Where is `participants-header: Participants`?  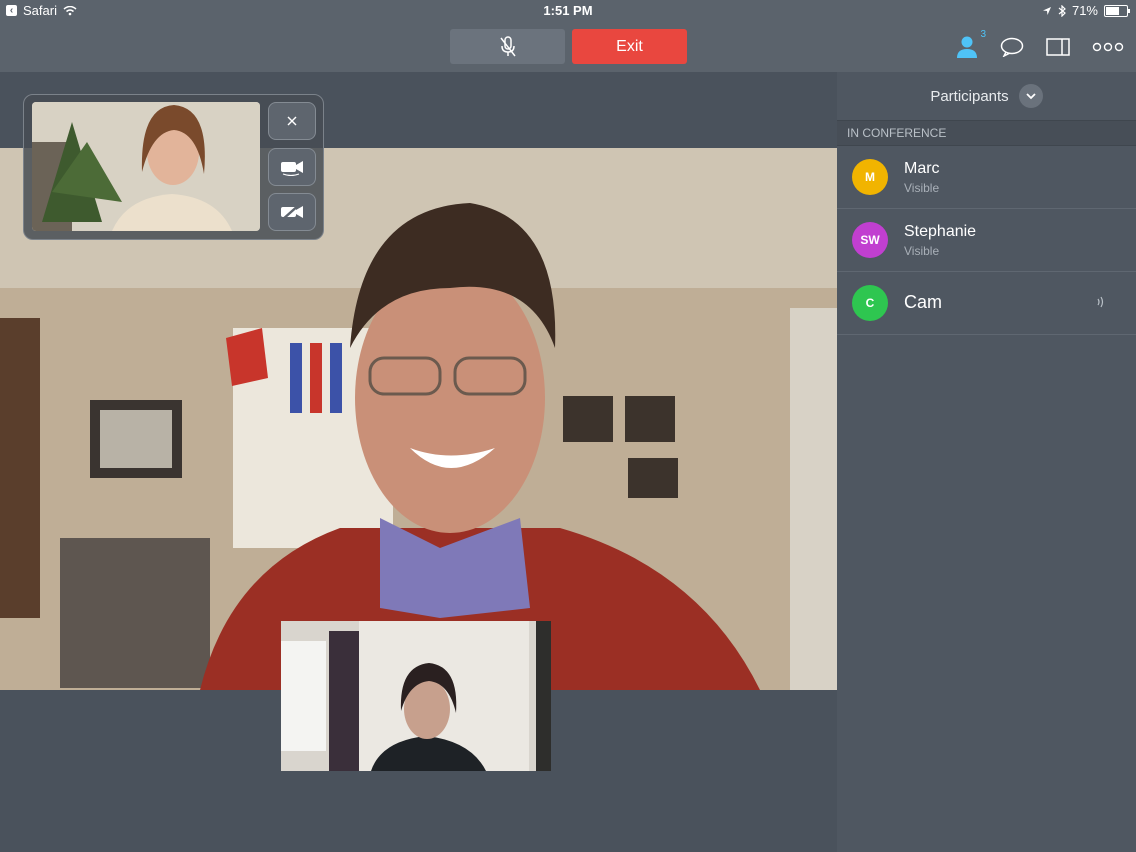
participants-header: Participants is located at coordinates (986, 96).